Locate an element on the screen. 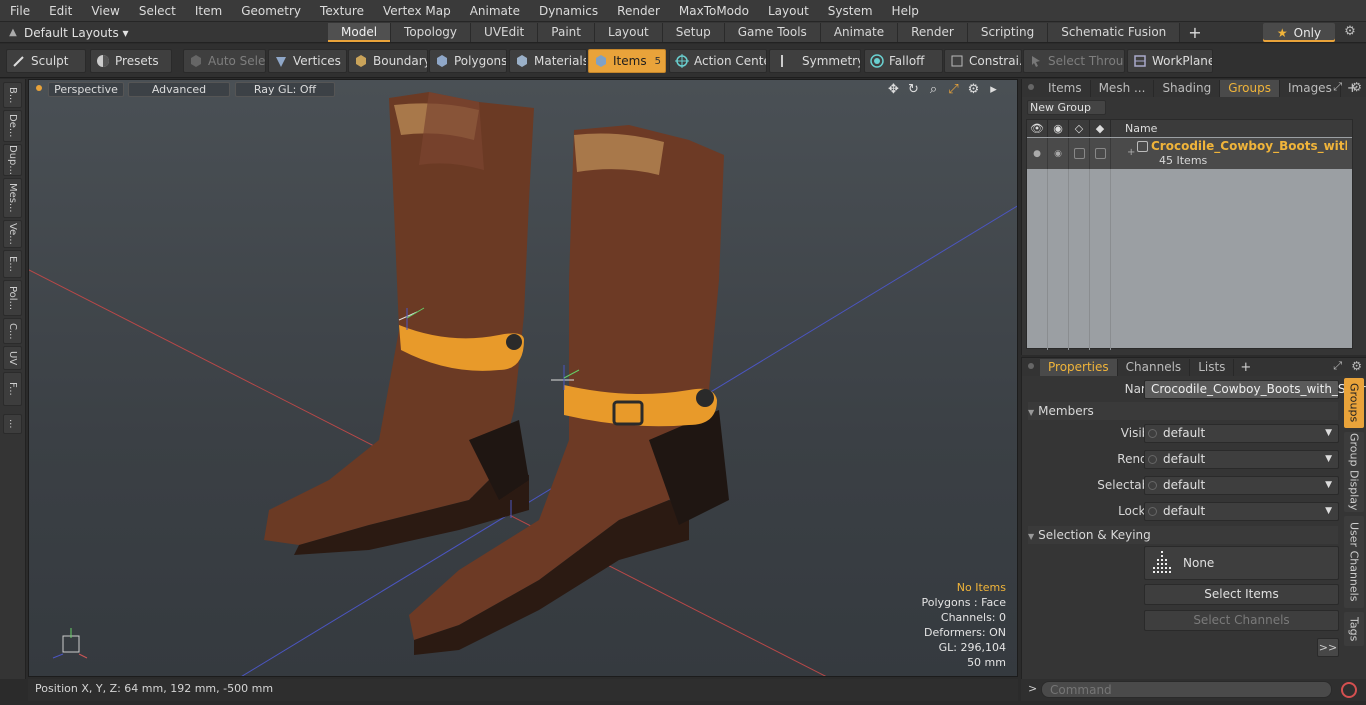  select-channels-button: Select Channels is located at coordinates (1241, 620).